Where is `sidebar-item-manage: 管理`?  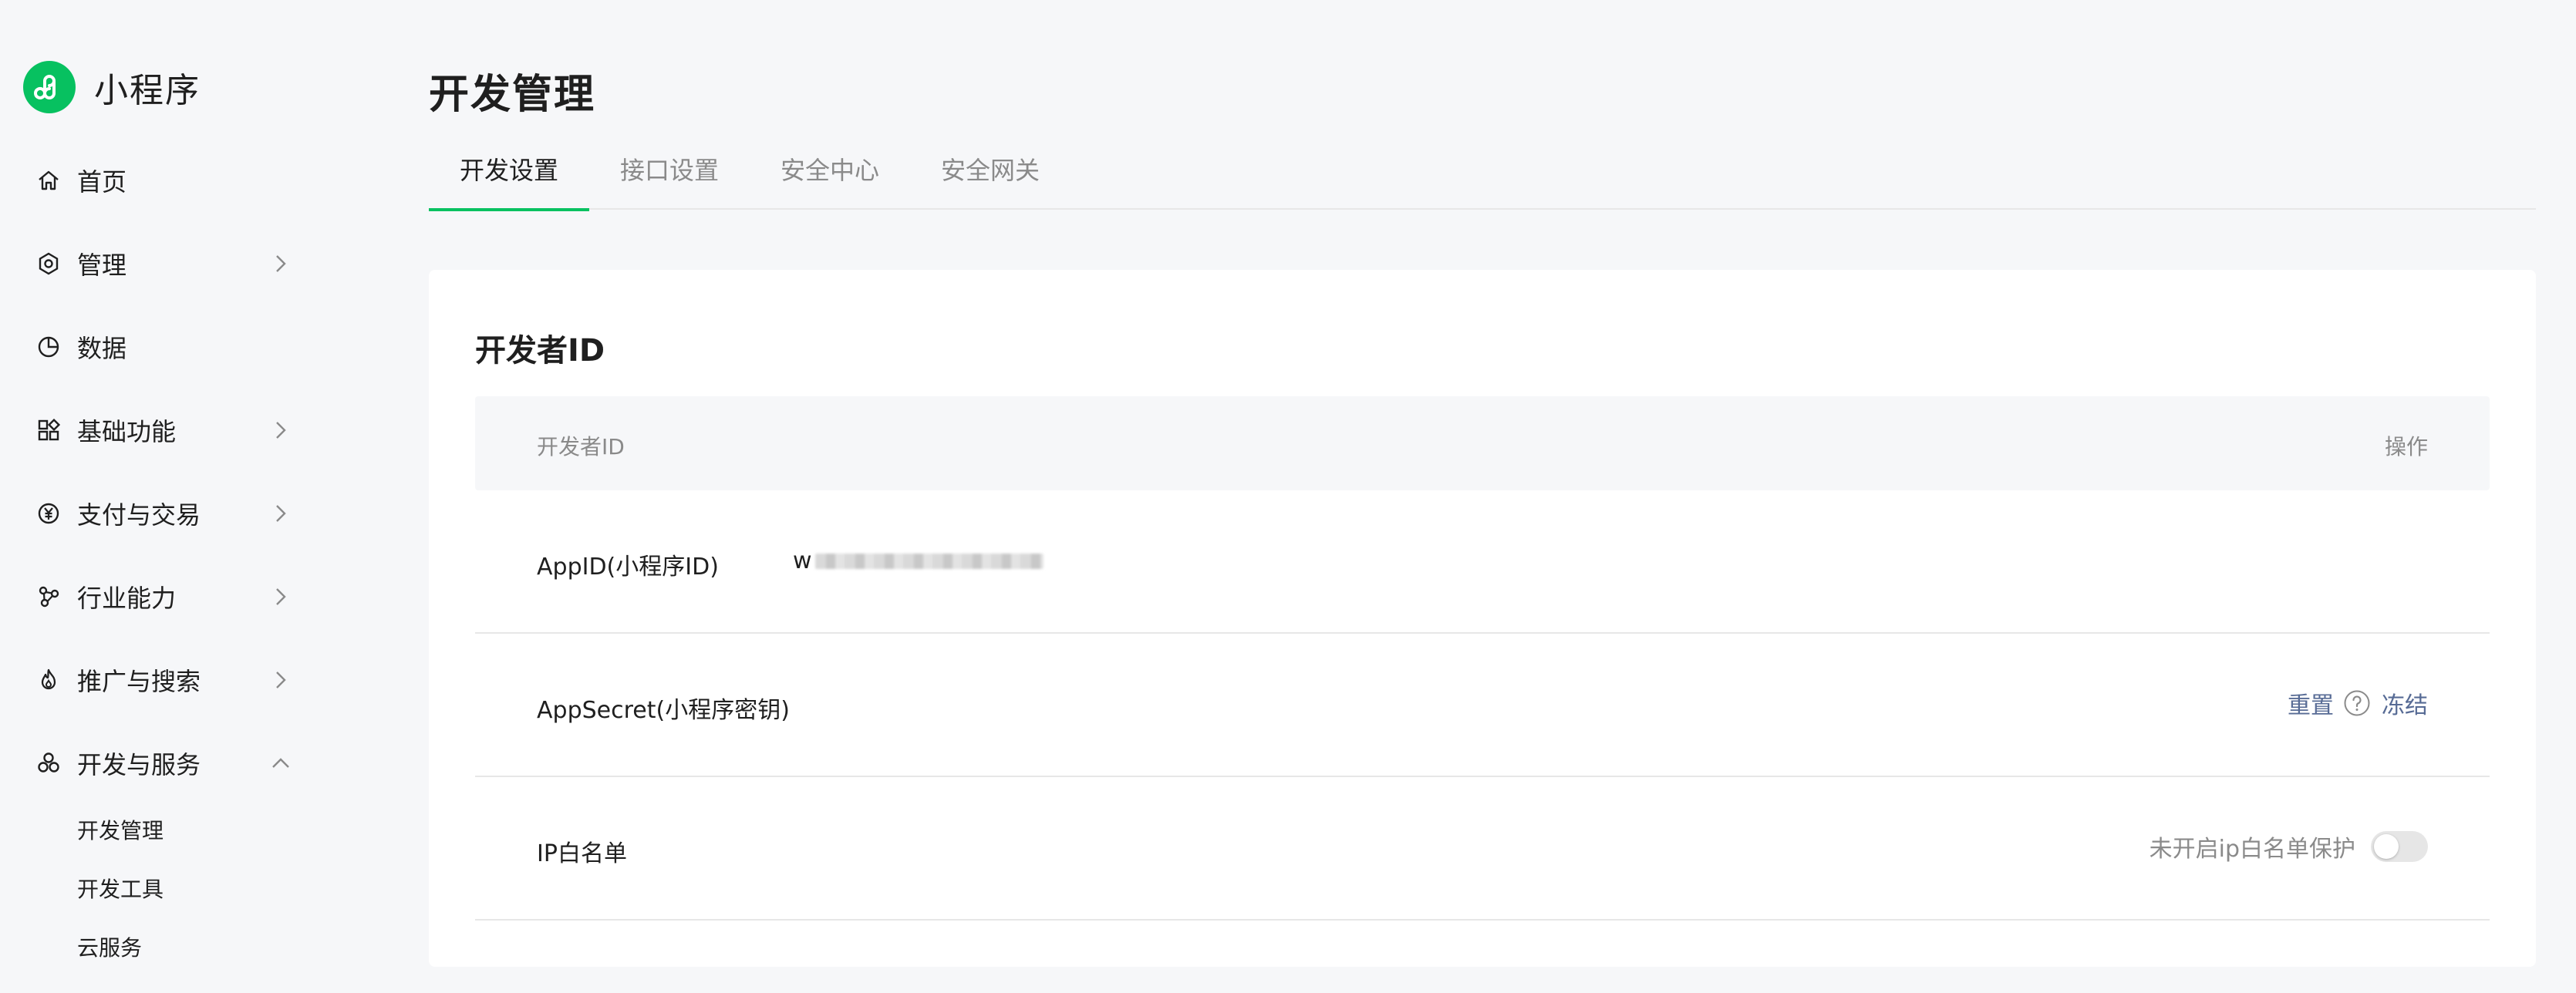
sidebar-item-manage: 管理 is located at coordinates (162, 264).